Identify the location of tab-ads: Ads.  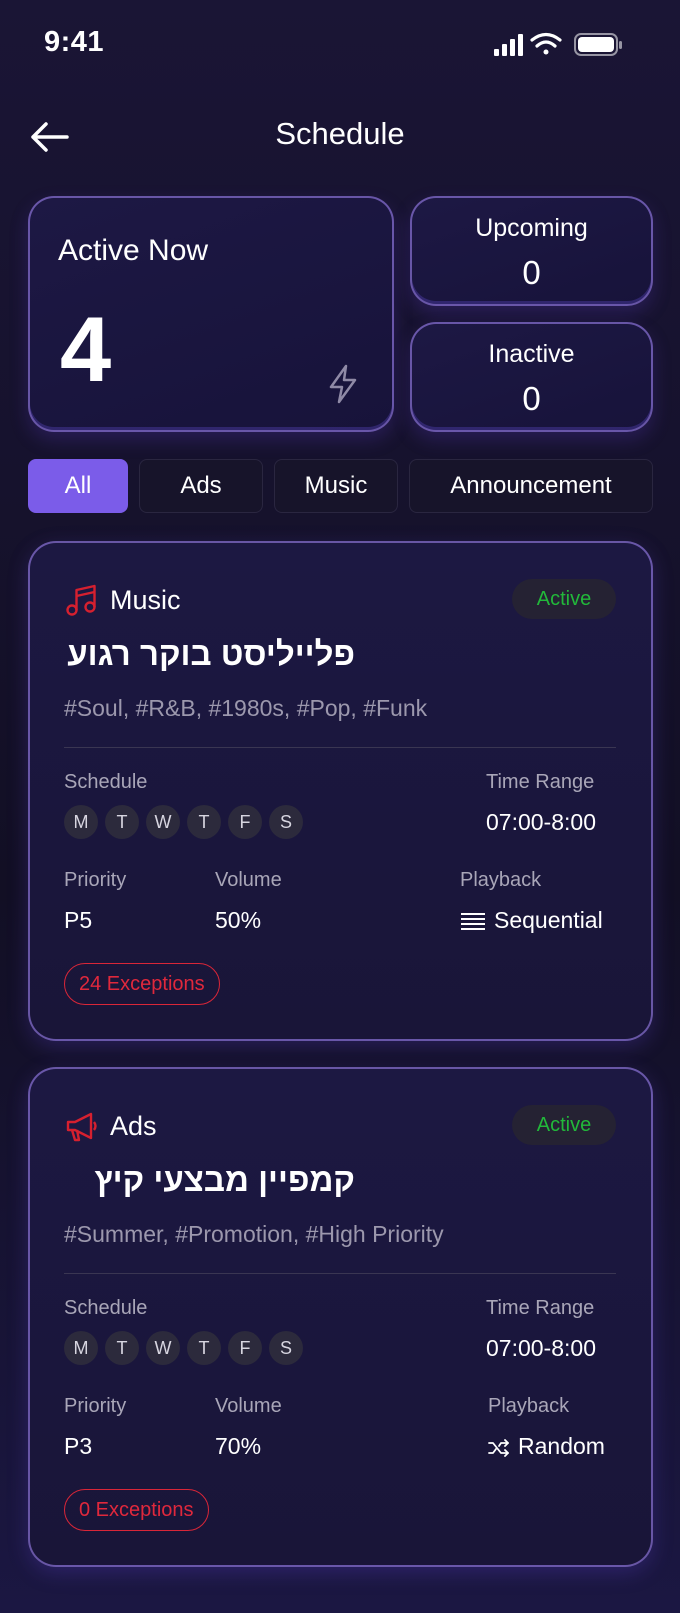
(201, 486).